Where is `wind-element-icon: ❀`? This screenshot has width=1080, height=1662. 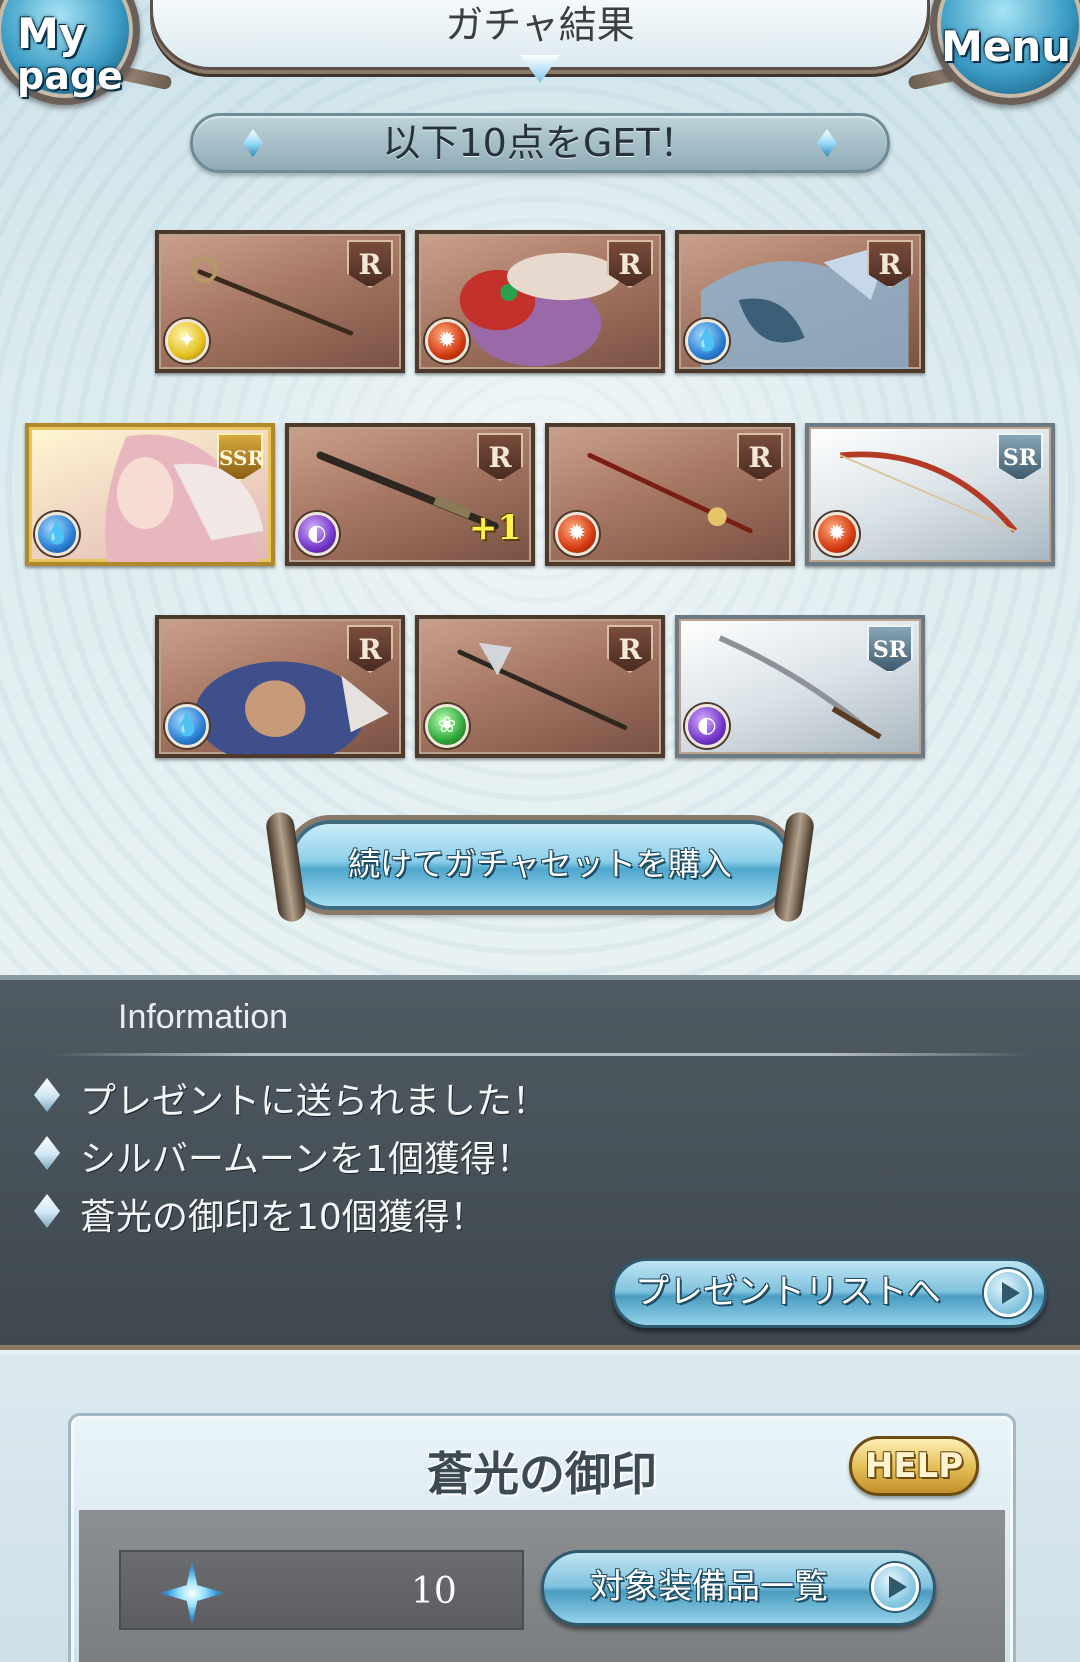 wind-element-icon: ❀ is located at coordinates (447, 726).